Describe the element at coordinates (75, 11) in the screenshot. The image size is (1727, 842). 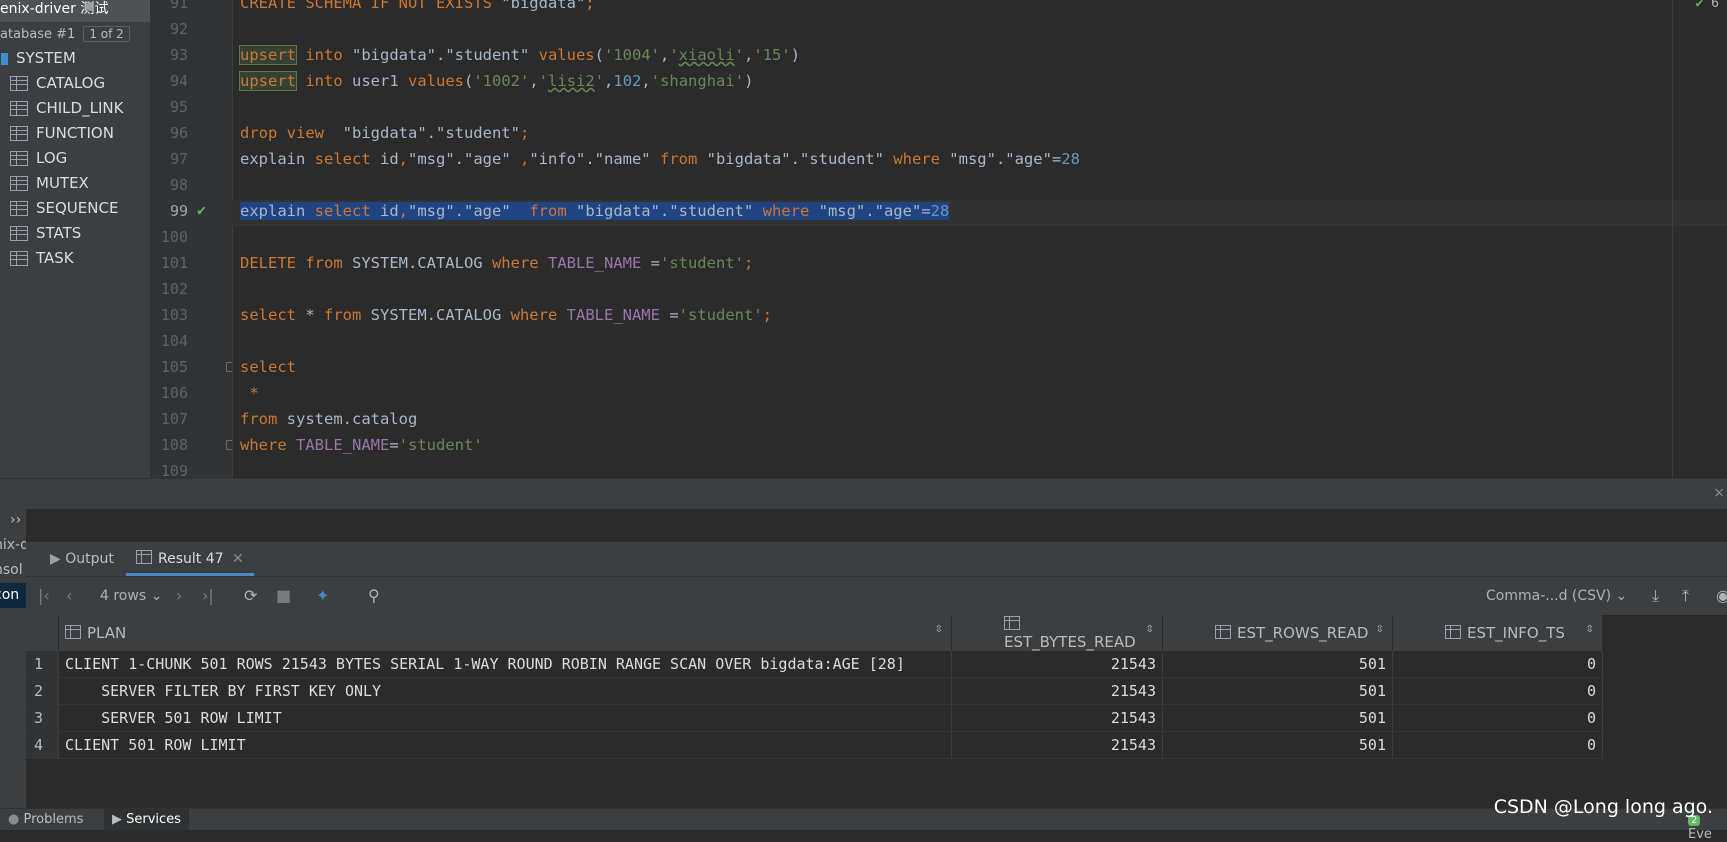
I see `datasource-node: enix-driver 测试` at that location.